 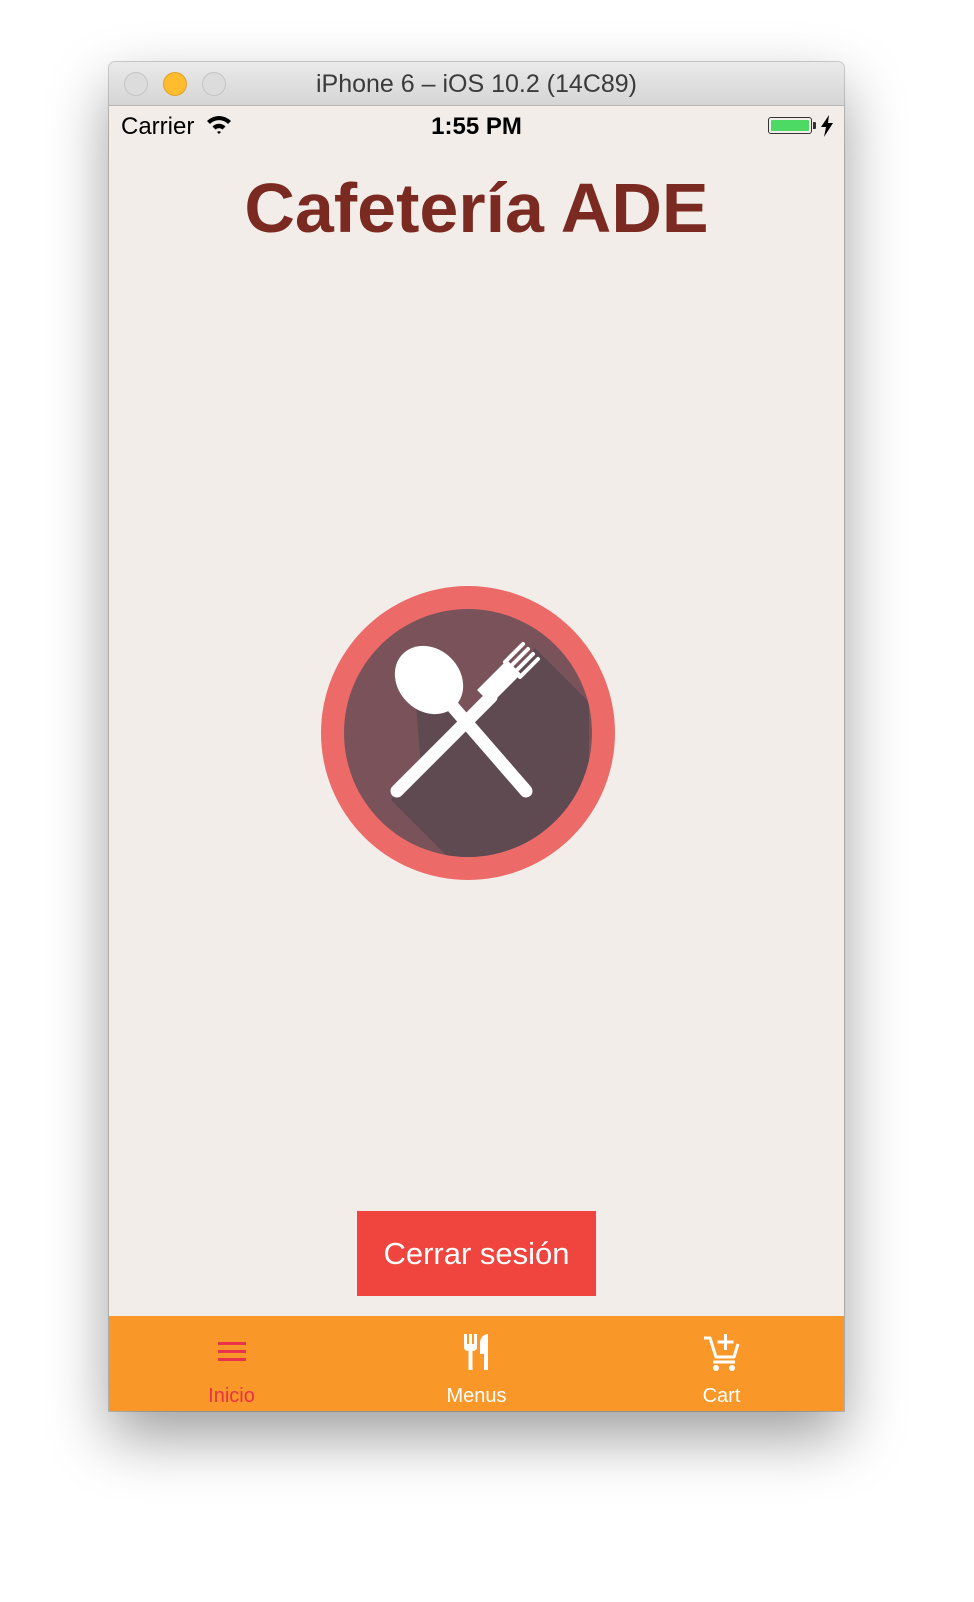 I want to click on tab-inicio: Inicio, so click(x=231, y=1363).